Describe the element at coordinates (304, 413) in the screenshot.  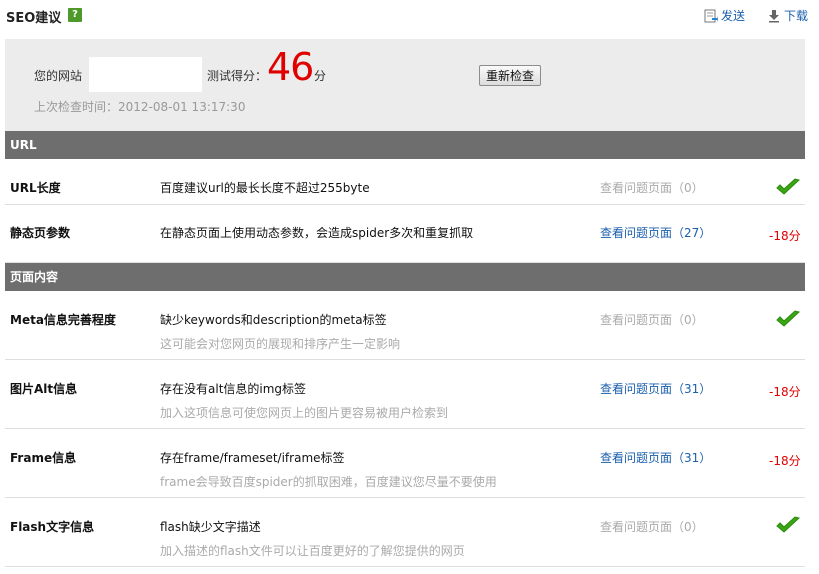
I see `check-sub-desc: 加入这项信息可使您网页上的图片更容易被用户检索到` at that location.